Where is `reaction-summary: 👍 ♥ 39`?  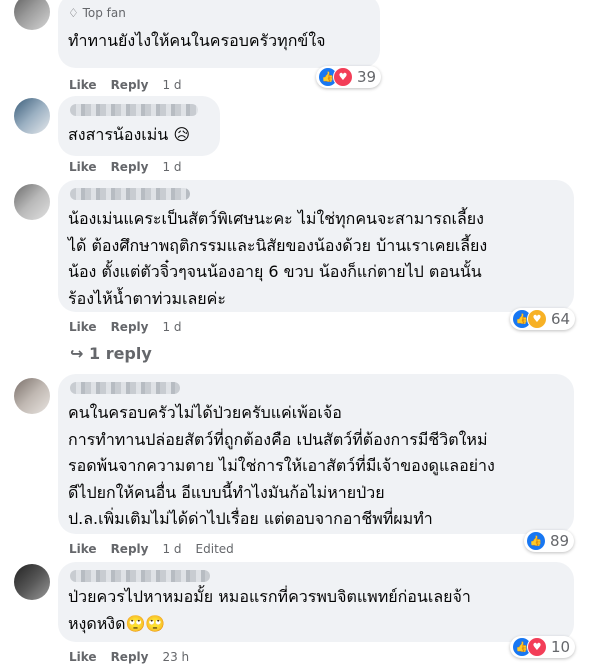 reaction-summary: 👍 ♥ 39 is located at coordinates (349, 77).